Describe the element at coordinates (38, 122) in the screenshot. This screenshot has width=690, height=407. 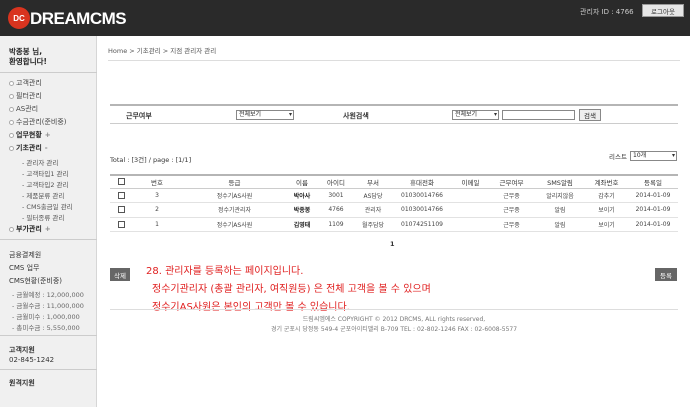
I see `menu-collection: 수금관리(준비중)` at that location.